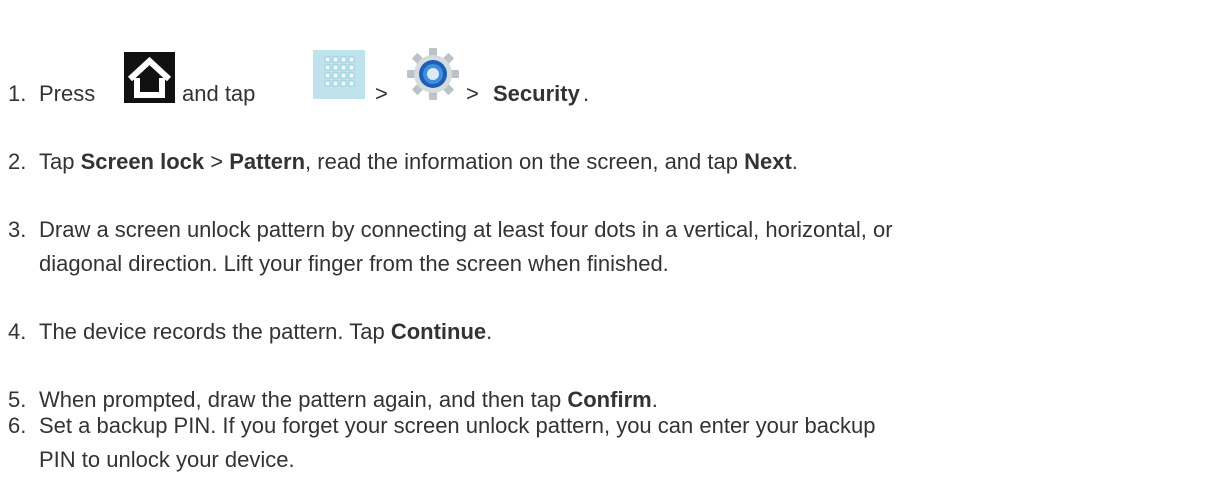  I want to click on button-name-next: Next, so click(768, 161).